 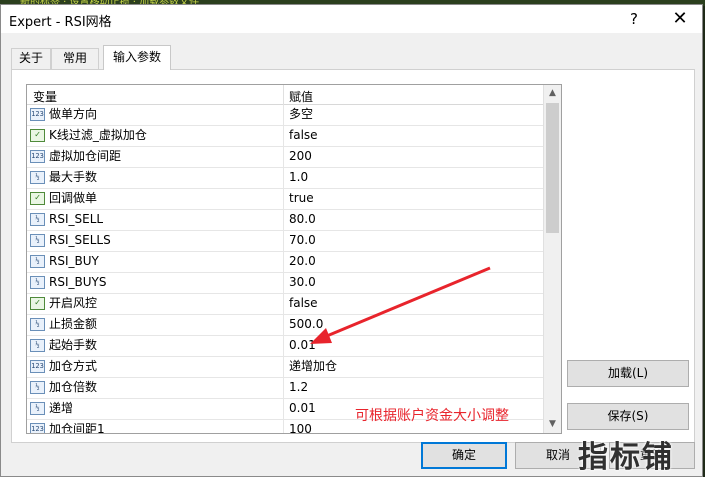 I want to click on row-variable-cell: ½ 最大手数, so click(x=155, y=178).